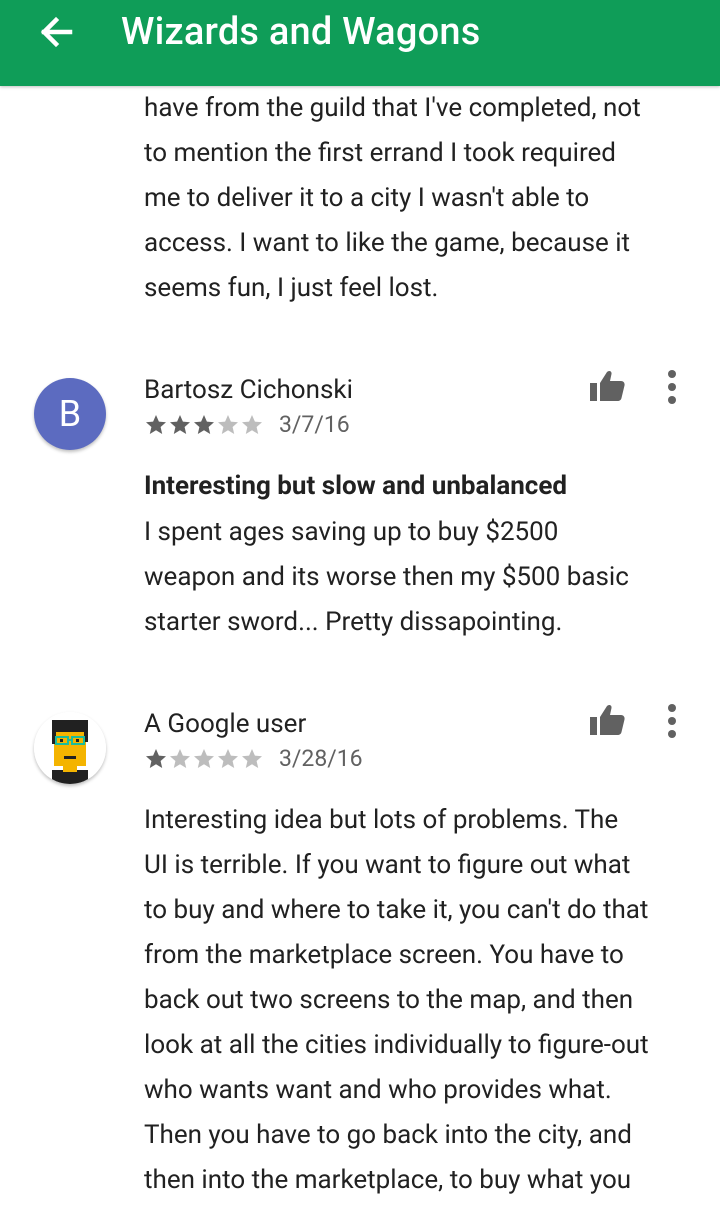  I want to click on app-bar: Wizards and Wagons, so click(360, 43).